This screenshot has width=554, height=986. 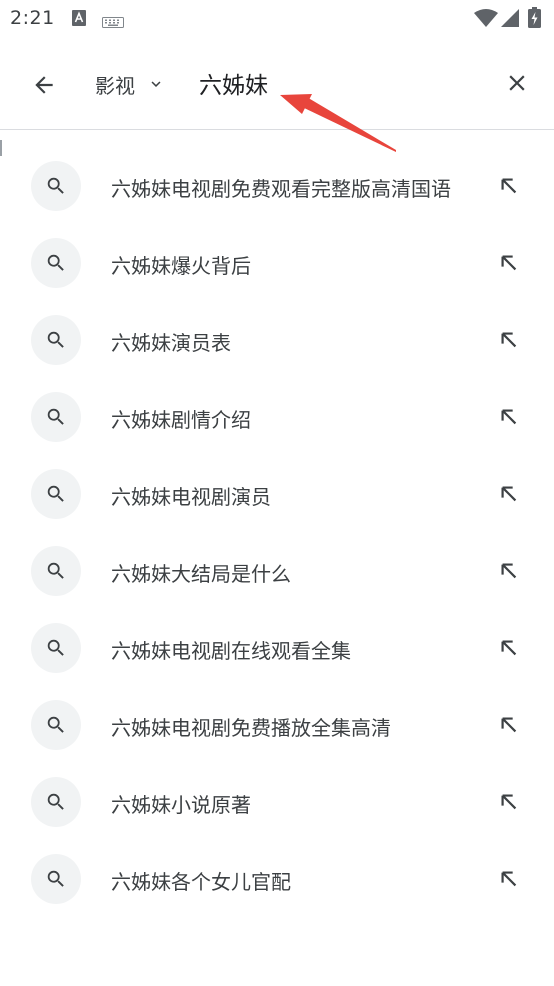 I want to click on arrow-back-icon, so click(x=44, y=85).